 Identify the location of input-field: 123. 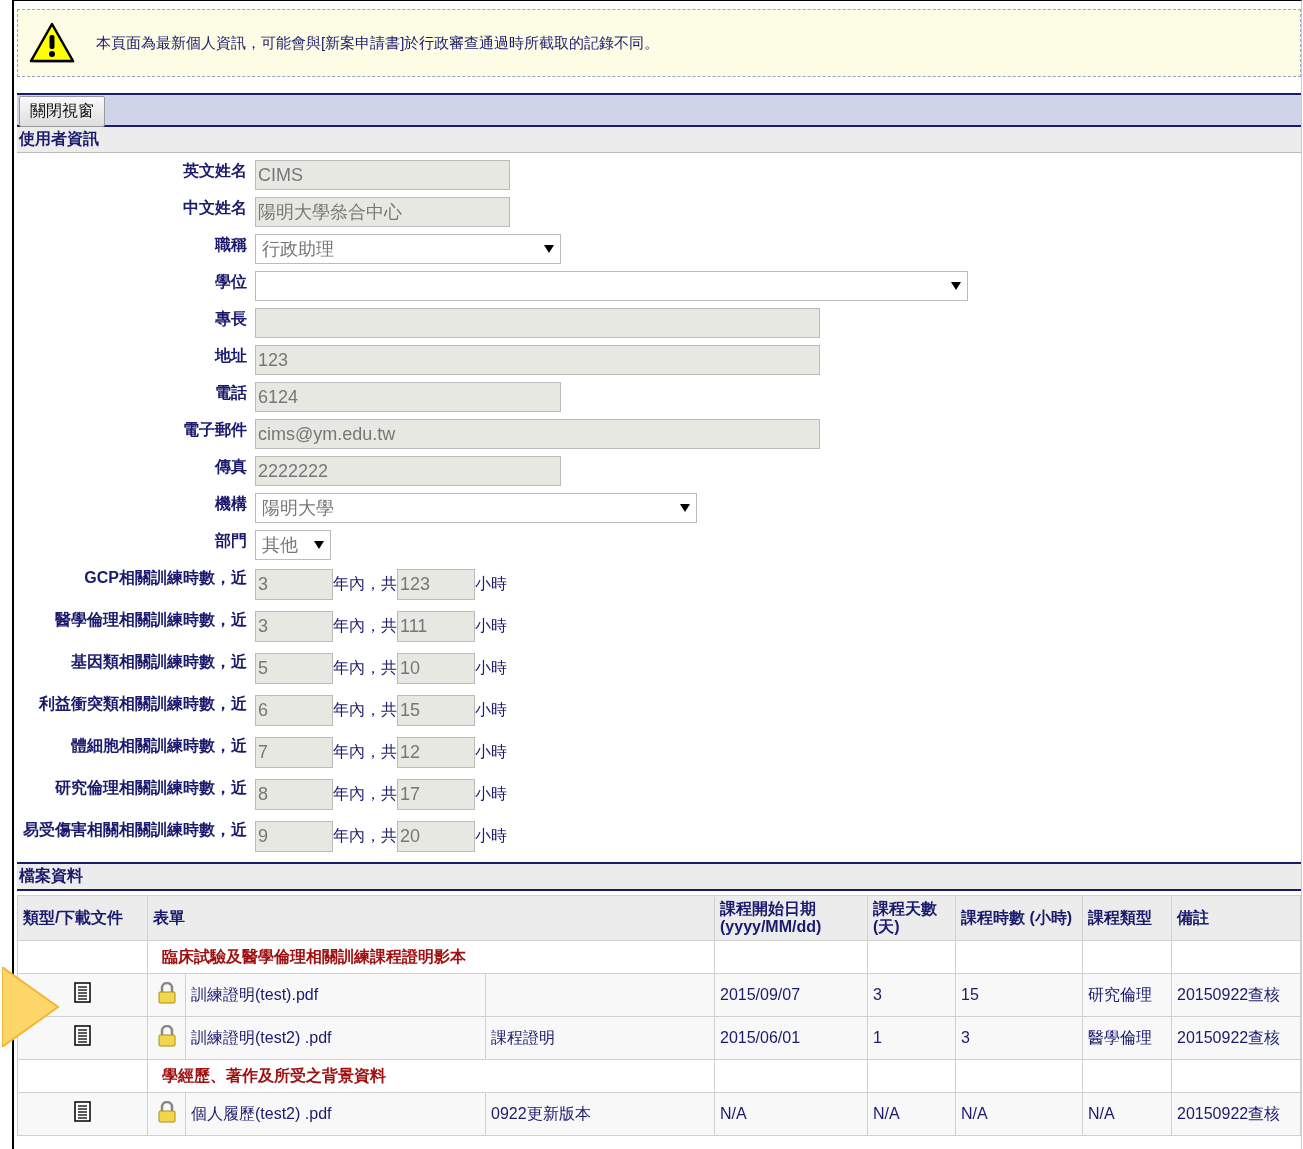
(537, 360).